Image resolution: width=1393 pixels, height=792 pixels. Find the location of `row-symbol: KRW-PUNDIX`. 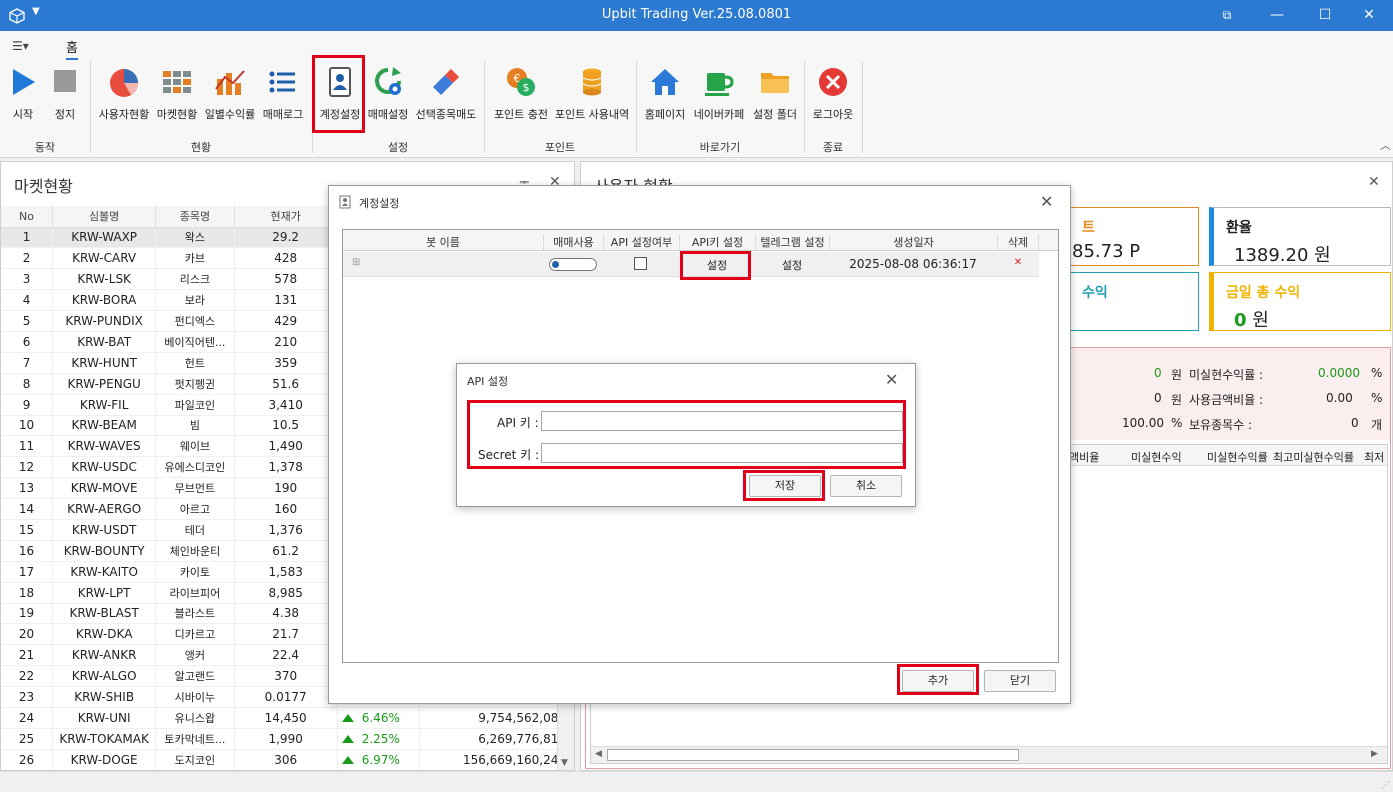

row-symbol: KRW-PUNDIX is located at coordinates (104, 321).